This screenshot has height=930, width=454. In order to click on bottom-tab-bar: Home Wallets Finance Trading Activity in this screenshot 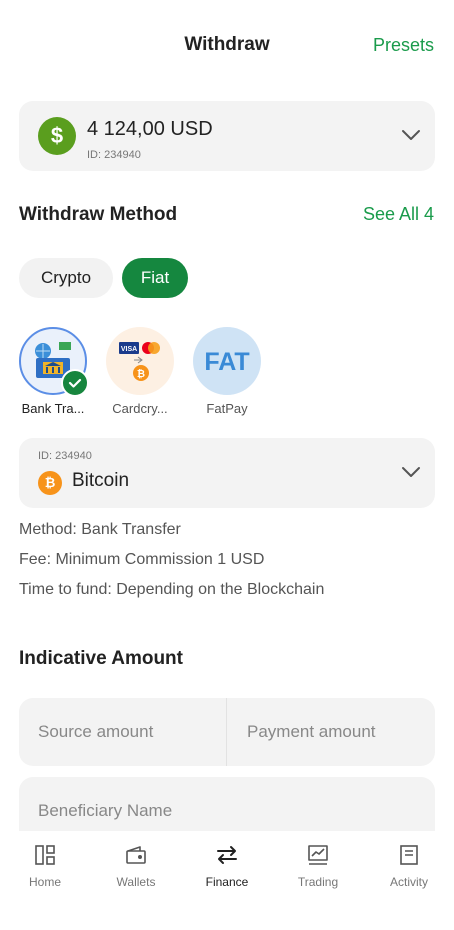, I will do `click(227, 880)`.